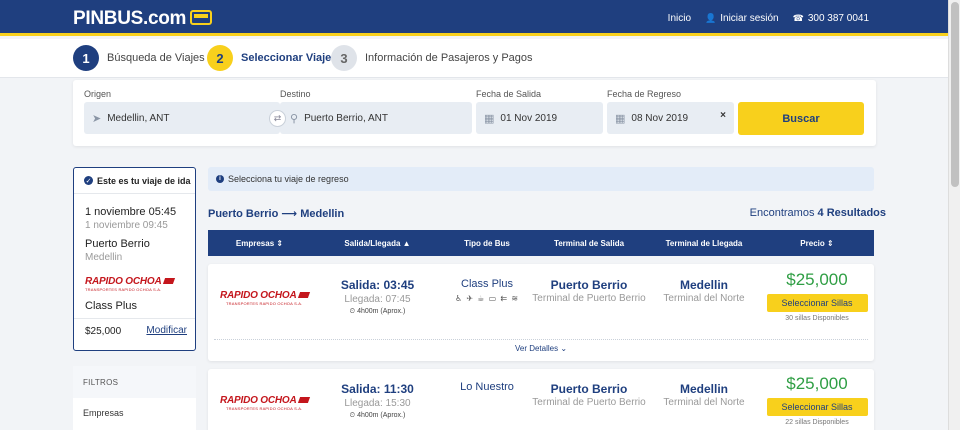  Describe the element at coordinates (817, 243) in the screenshot. I see `sort-precio: Precio ⇕` at that location.